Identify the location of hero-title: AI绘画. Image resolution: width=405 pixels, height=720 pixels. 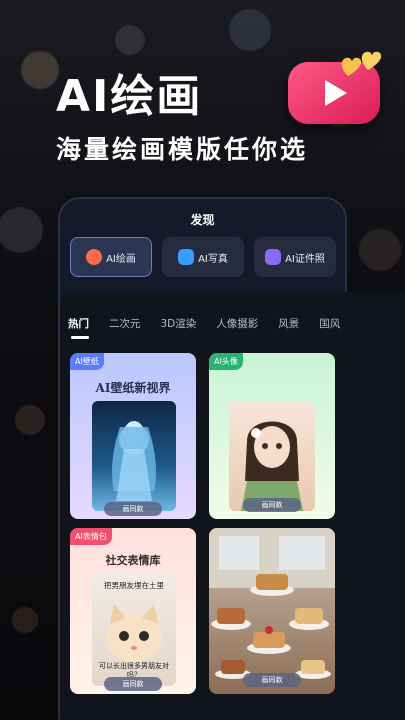
(129, 96).